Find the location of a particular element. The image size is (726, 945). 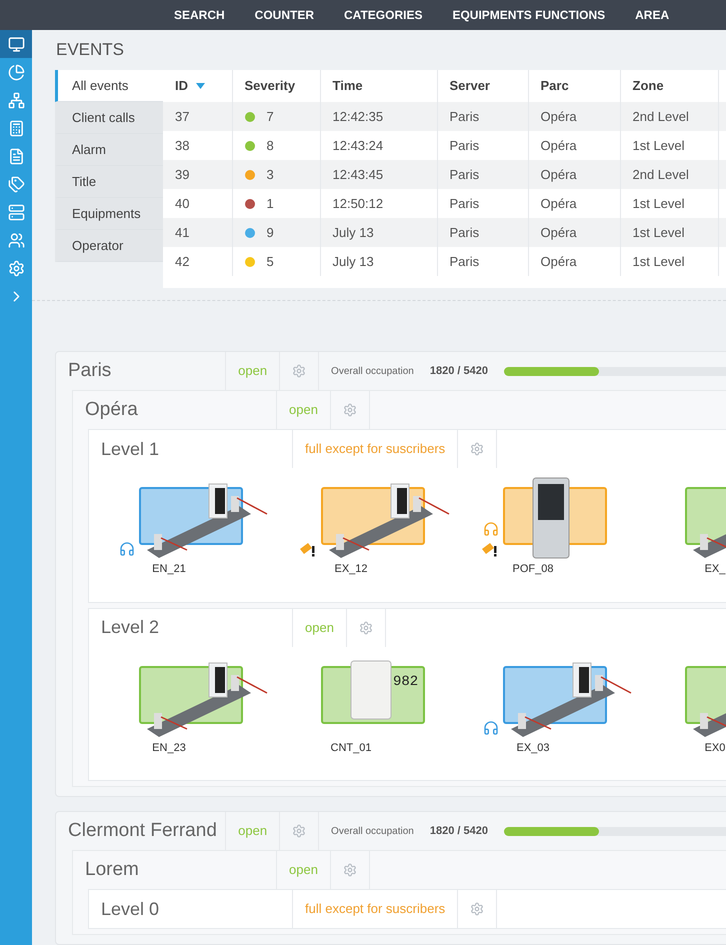

sidebar-button is located at coordinates (16, 44).